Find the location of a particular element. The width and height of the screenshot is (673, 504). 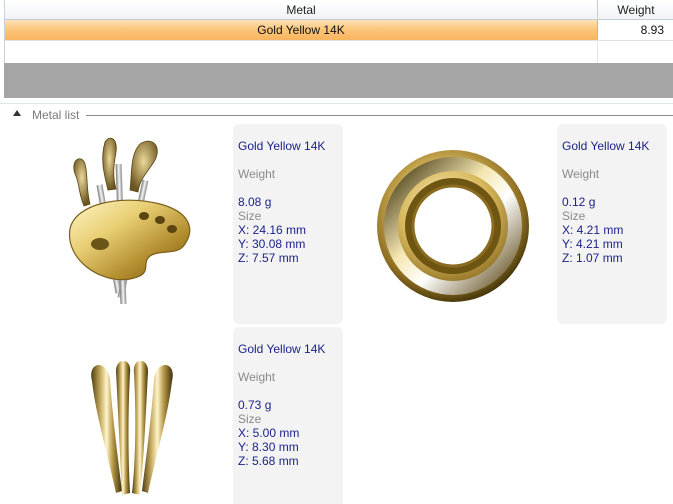

grid-row-selected: Gold Yellow 14K 8.93 is located at coordinates (339, 30).